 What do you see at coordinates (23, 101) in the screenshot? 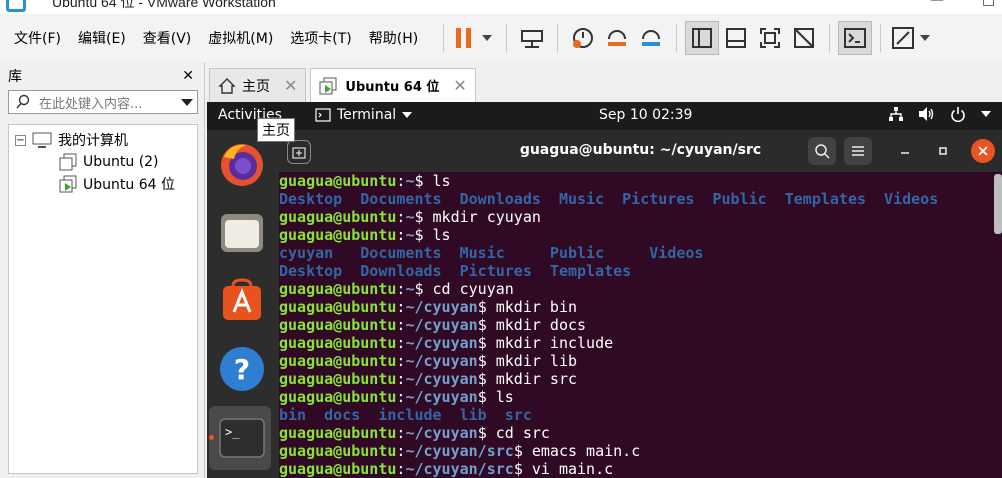
I see `search-icon` at bounding box center [23, 101].